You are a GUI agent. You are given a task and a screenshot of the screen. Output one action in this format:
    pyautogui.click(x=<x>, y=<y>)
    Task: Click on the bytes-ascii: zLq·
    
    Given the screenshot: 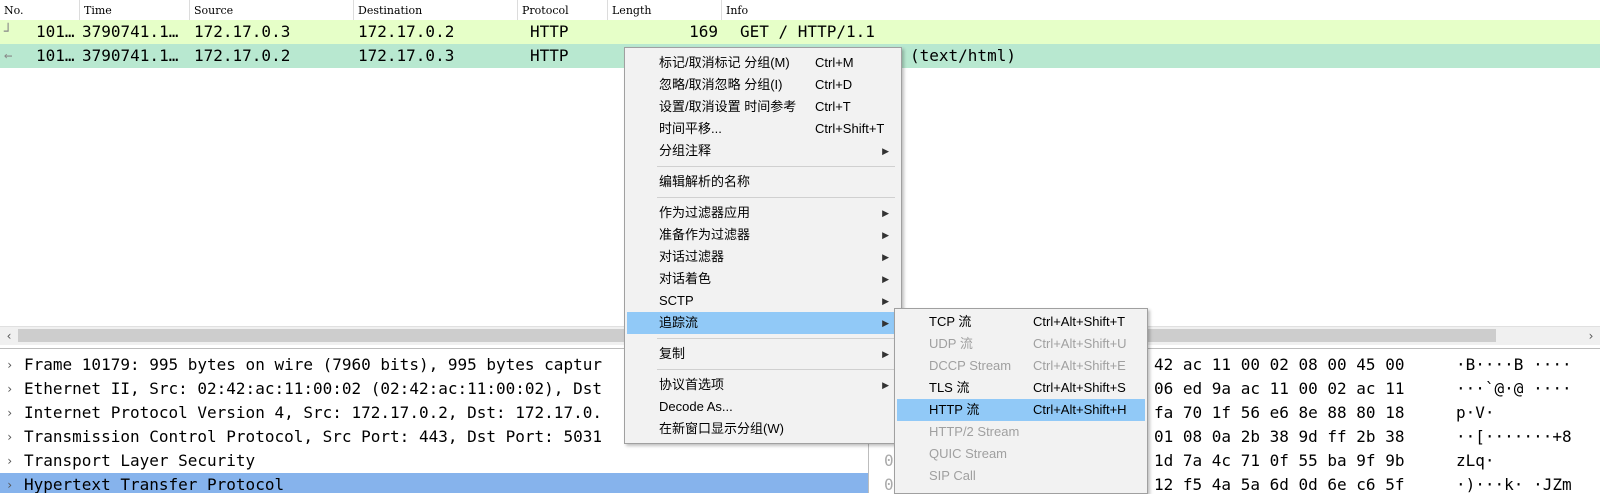 What is the action you would take?
    pyautogui.click(x=1475, y=460)
    